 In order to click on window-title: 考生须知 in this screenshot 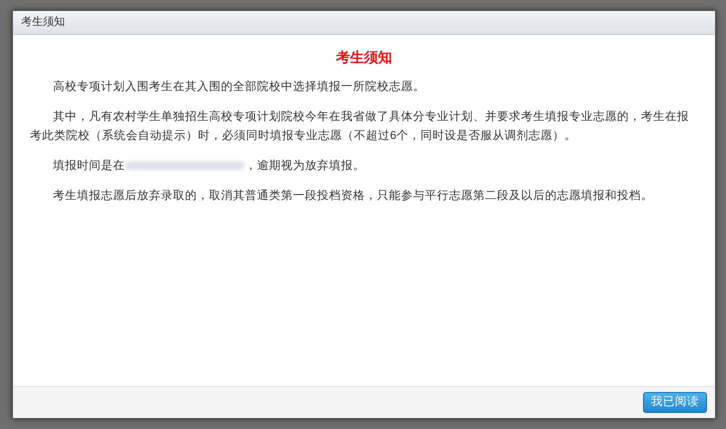, I will do `click(43, 22)`.